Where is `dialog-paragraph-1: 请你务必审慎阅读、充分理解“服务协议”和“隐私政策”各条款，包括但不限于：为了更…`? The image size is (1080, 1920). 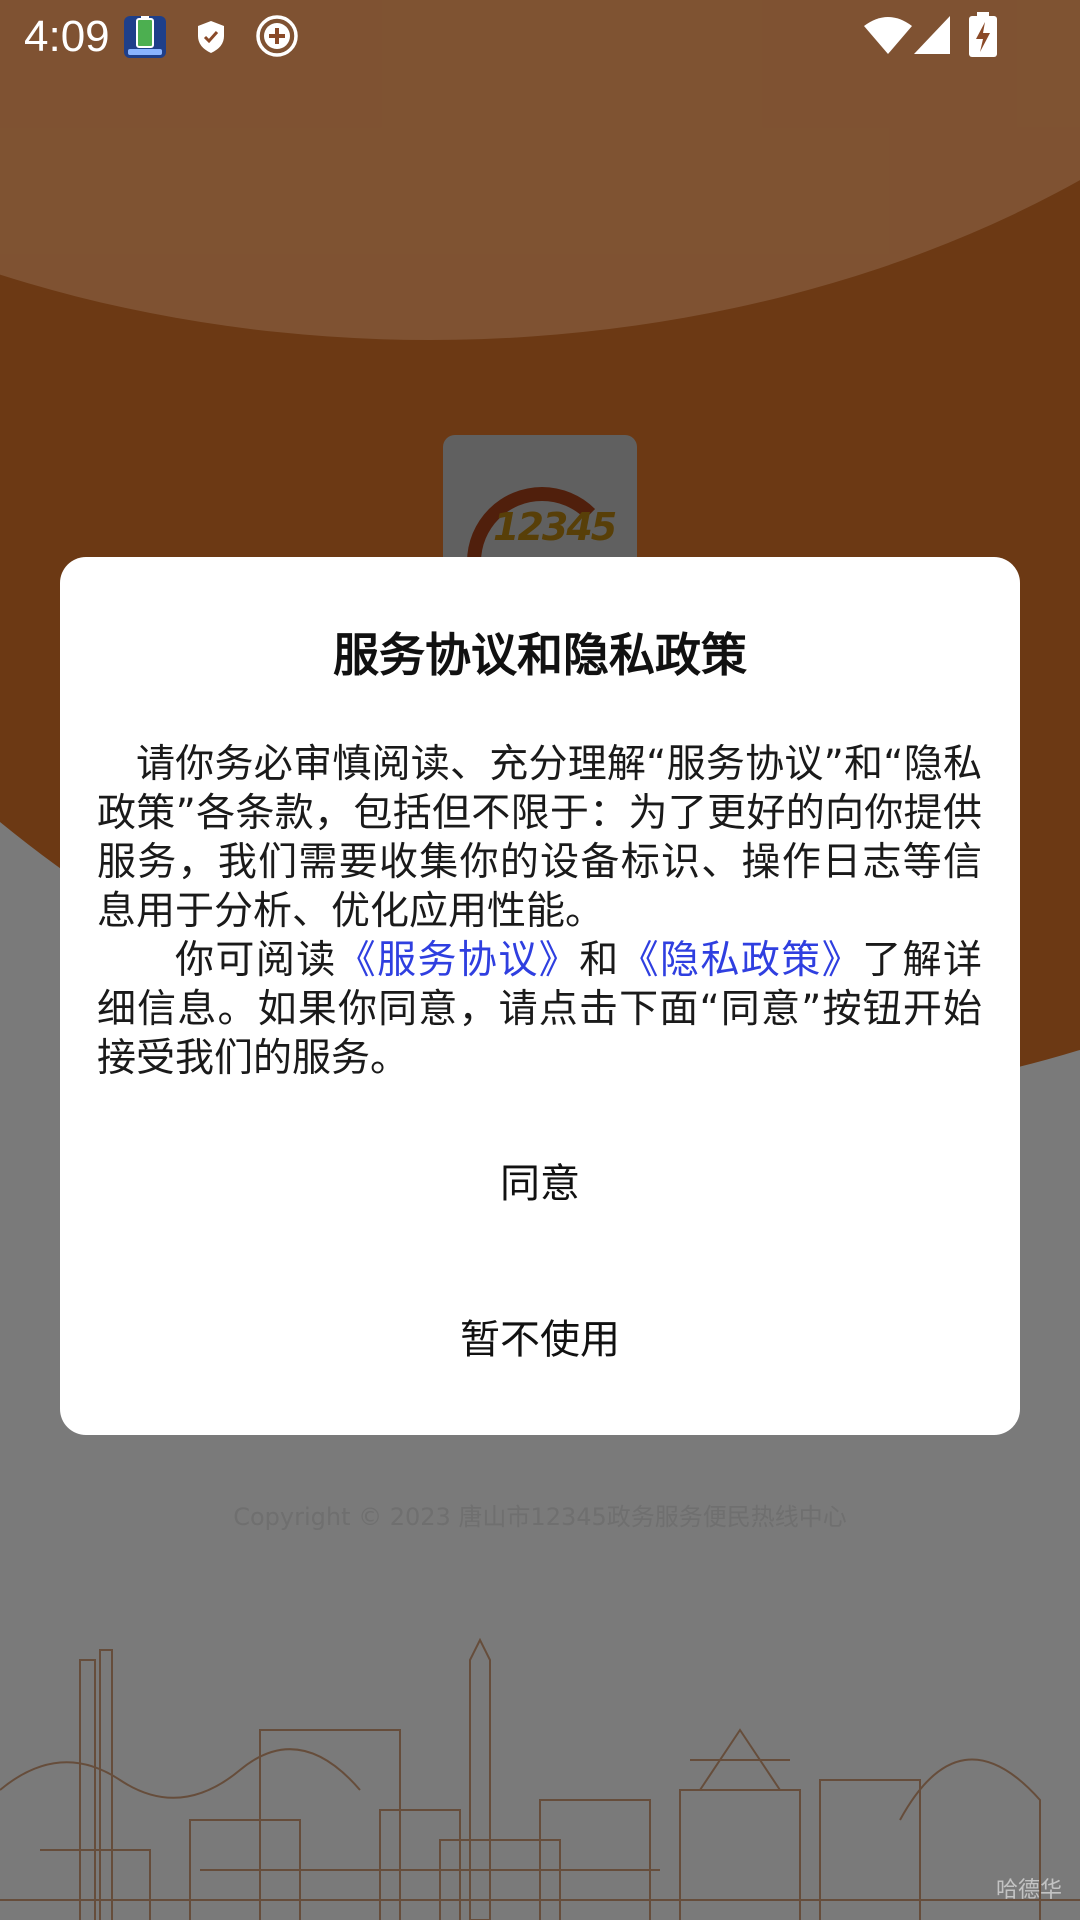
dialog-paragraph-1: 请你务必审慎阅读、充分理解“服务协议”和“隐私政策”各条款，包括但不限于：为了更… is located at coordinates (539, 838).